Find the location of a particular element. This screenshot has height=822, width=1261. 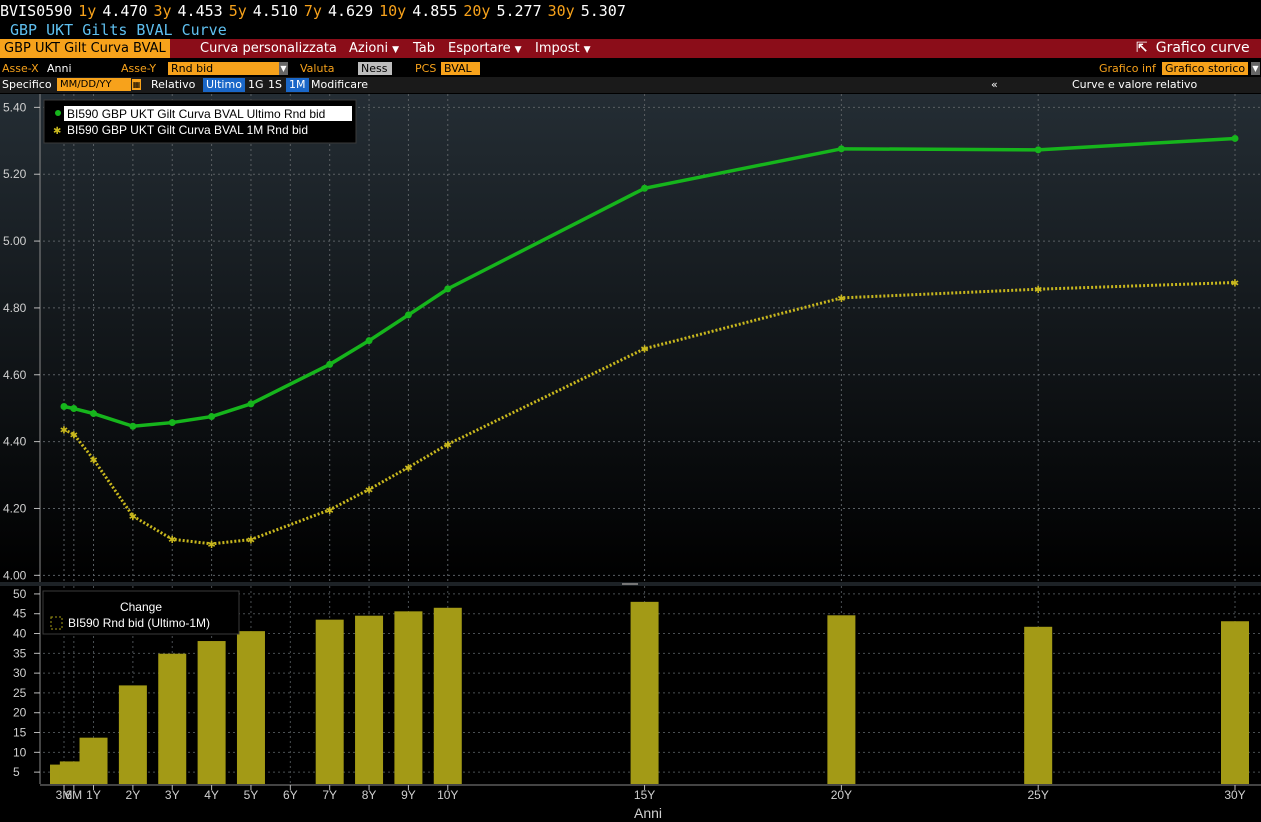

drag-handle-icon is located at coordinates (630, 584).